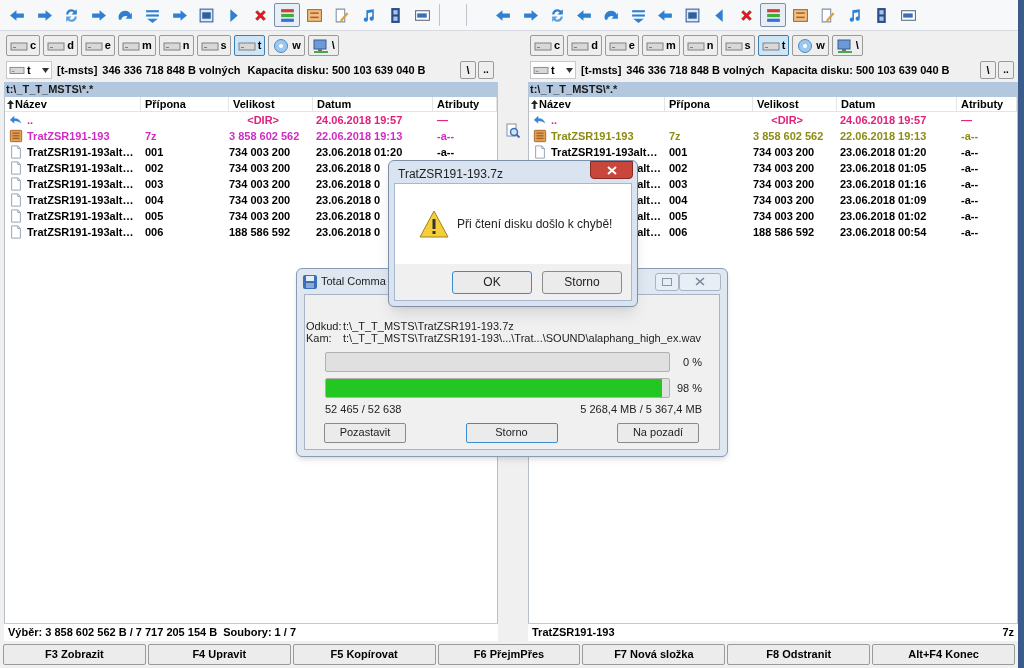  I want to click on function-key-button: F5 Kopírovat, so click(364, 654).